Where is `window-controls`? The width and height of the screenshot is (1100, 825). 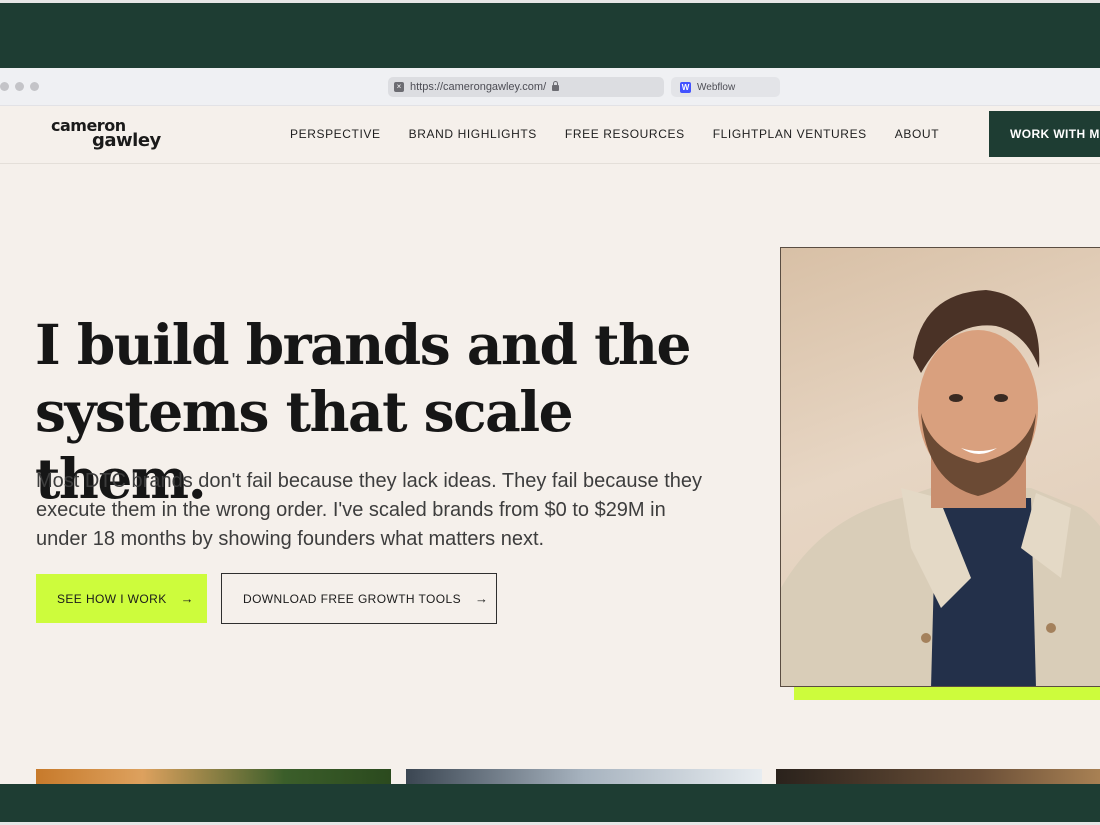 window-controls is located at coordinates (19, 86).